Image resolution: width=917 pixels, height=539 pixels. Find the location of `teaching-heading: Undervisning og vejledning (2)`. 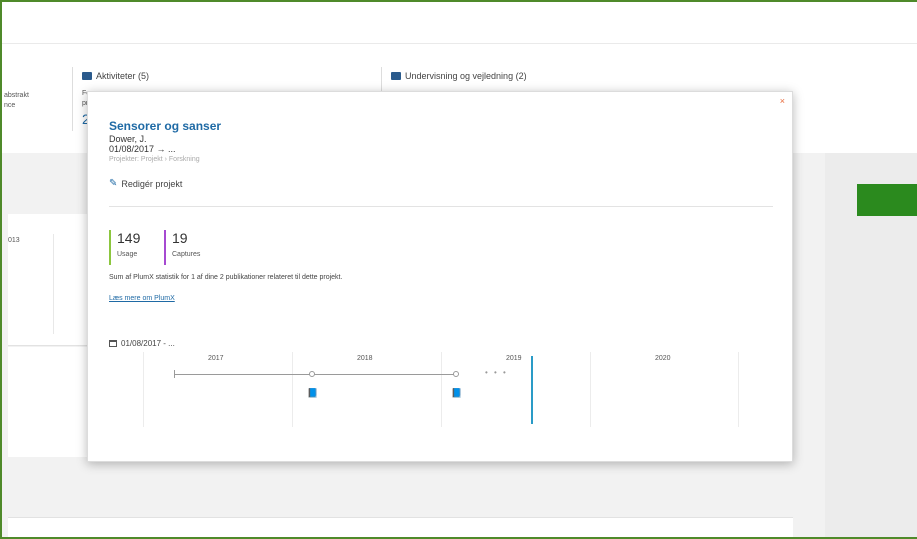

teaching-heading: Undervisning og vejledning (2) is located at coordinates (459, 76).